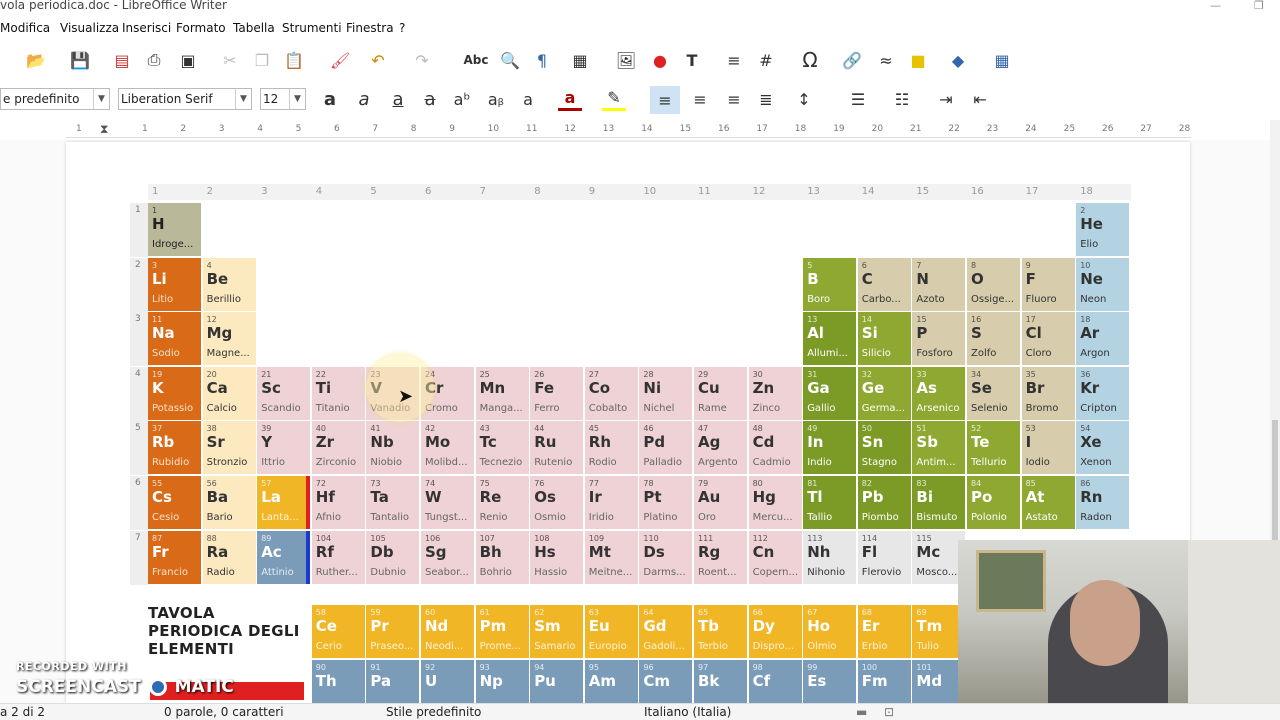 This screenshot has width=1280, height=720. I want to click on element-cell: 72 Hf Afnio, so click(338, 502).